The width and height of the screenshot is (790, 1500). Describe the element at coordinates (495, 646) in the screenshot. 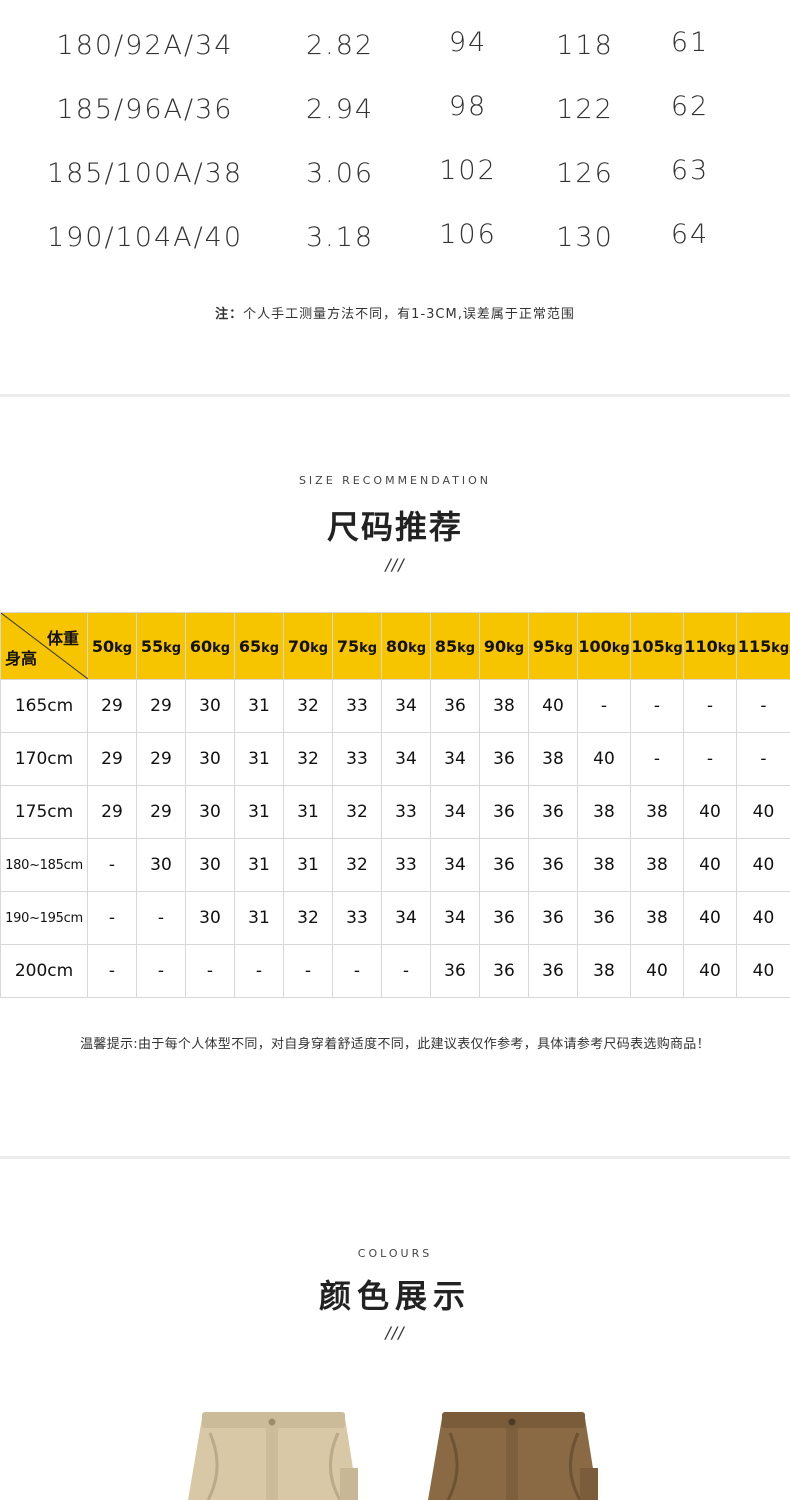

I see `weight-value: 90` at that location.